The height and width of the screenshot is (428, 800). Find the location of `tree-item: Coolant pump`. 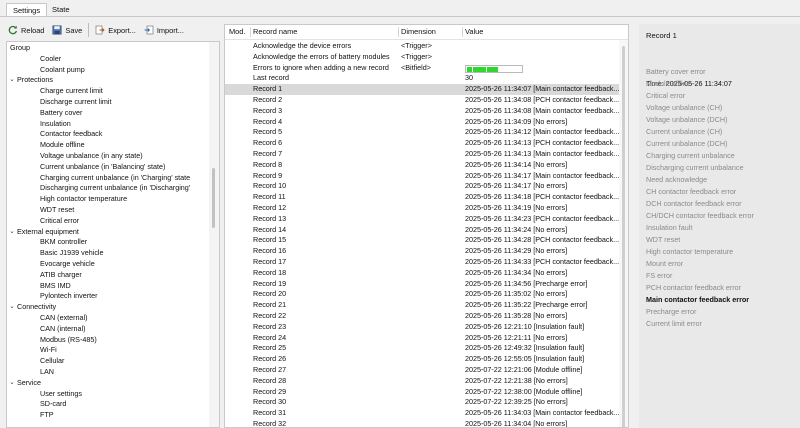

tree-item: Coolant pump is located at coordinates (107, 70).